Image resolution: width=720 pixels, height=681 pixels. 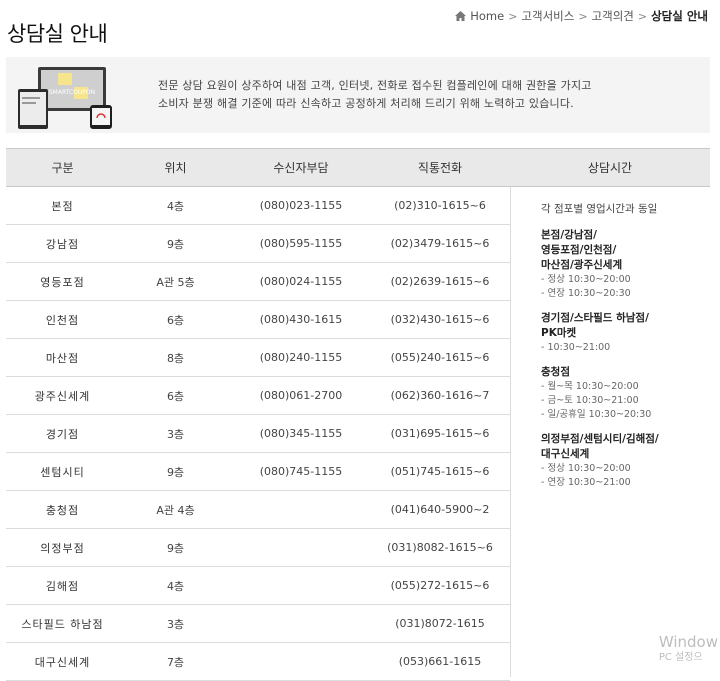 I want to click on table-row: 광주신세계 6층 (080)061-2700 (062)360-1616~7, so click(x=258, y=396).